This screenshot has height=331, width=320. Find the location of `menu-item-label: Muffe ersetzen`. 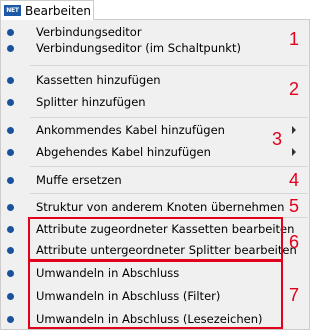

menu-item-label: Muffe ersetzen is located at coordinates (79, 180).